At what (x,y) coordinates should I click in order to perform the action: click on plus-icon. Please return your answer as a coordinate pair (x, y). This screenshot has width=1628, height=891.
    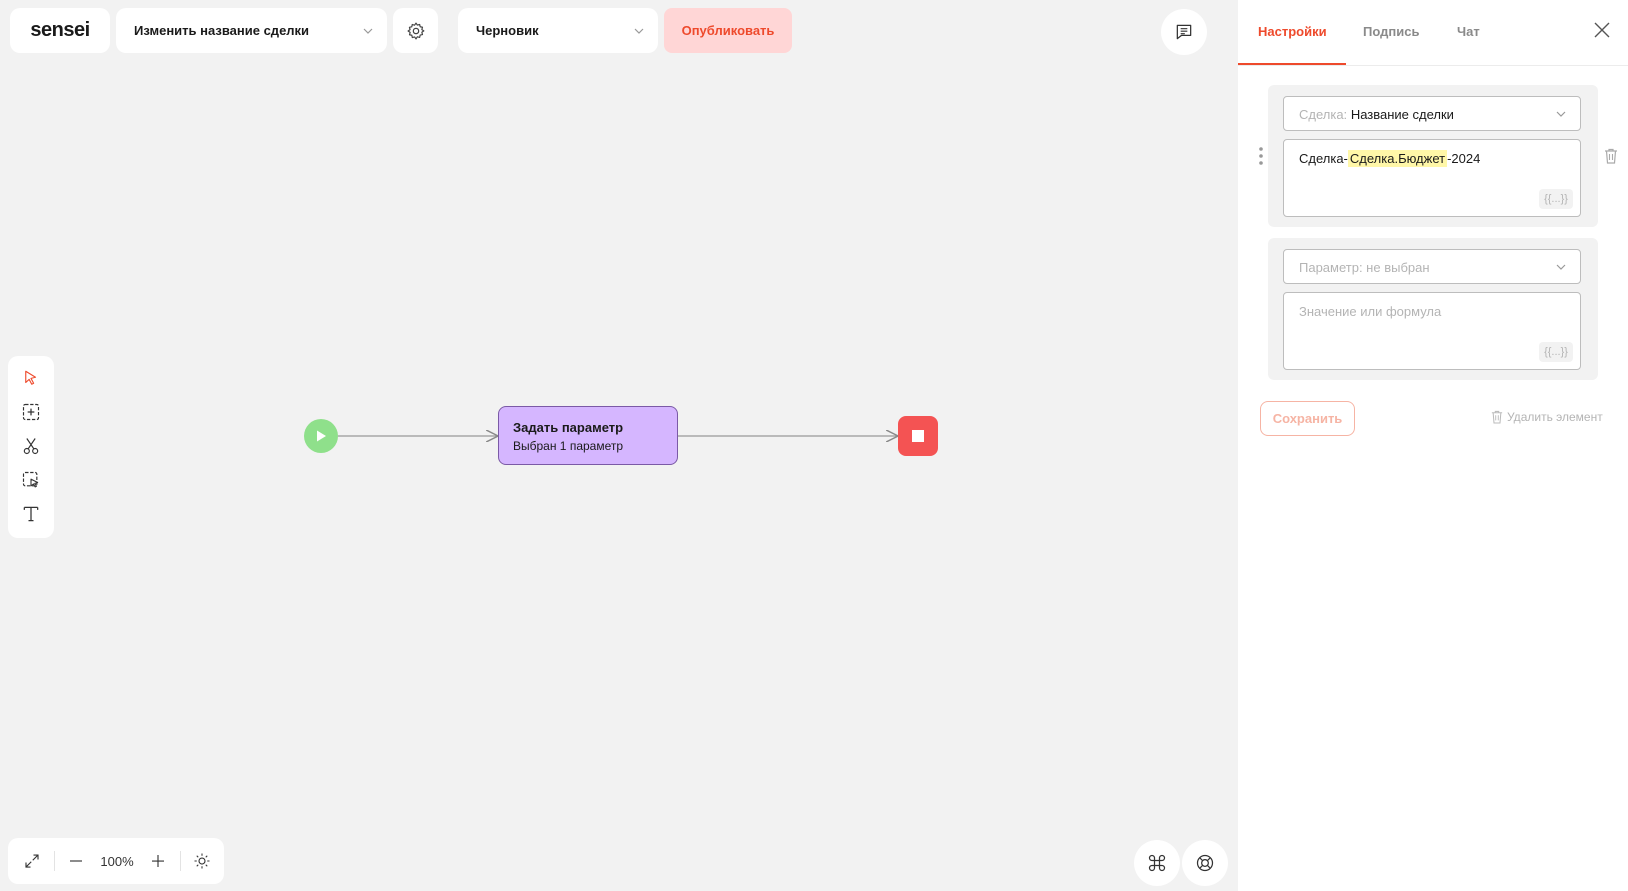
    Looking at the image, I should click on (158, 861).